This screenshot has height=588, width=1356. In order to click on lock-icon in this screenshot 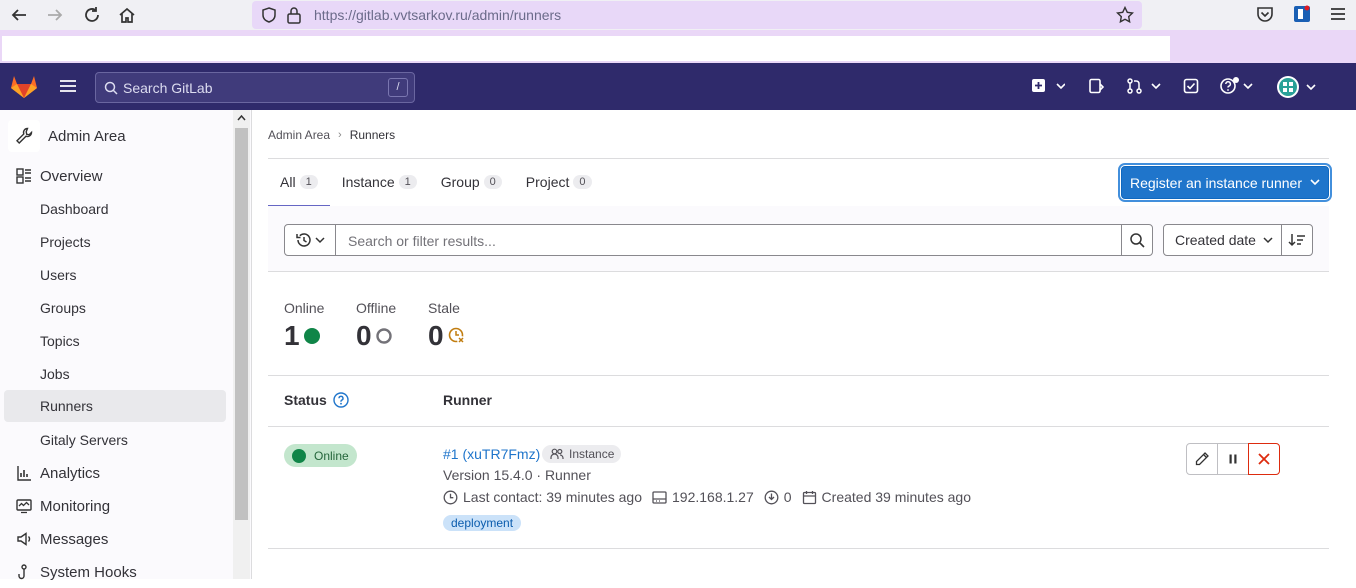, I will do `click(294, 15)`.